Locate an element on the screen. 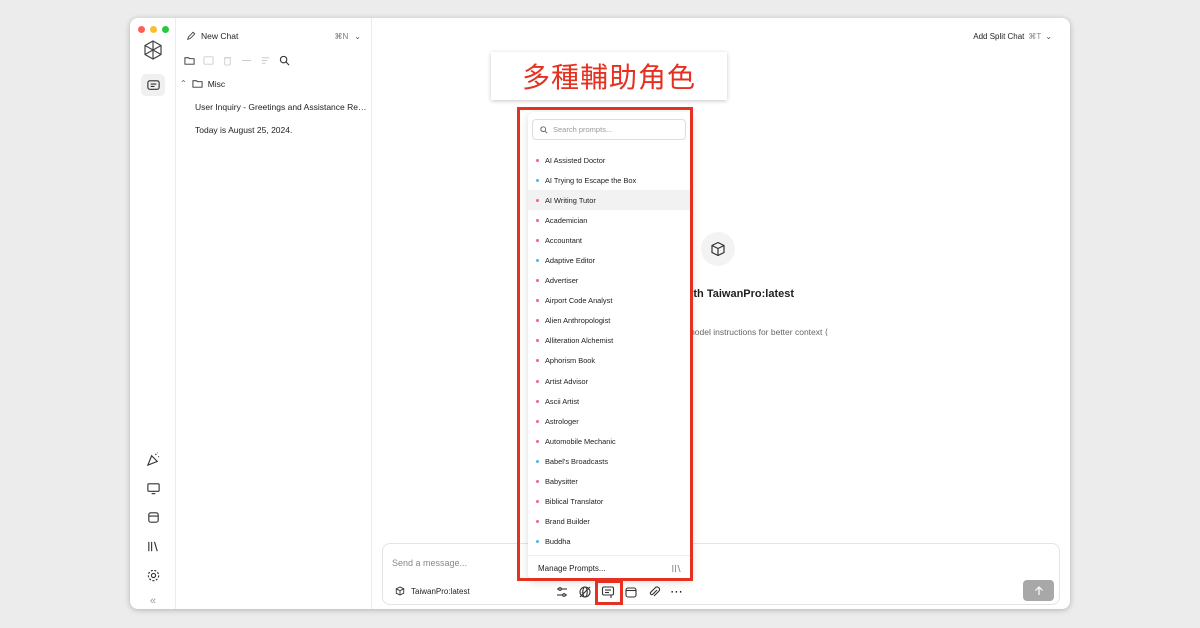  move-icon is located at coordinates (246, 60).